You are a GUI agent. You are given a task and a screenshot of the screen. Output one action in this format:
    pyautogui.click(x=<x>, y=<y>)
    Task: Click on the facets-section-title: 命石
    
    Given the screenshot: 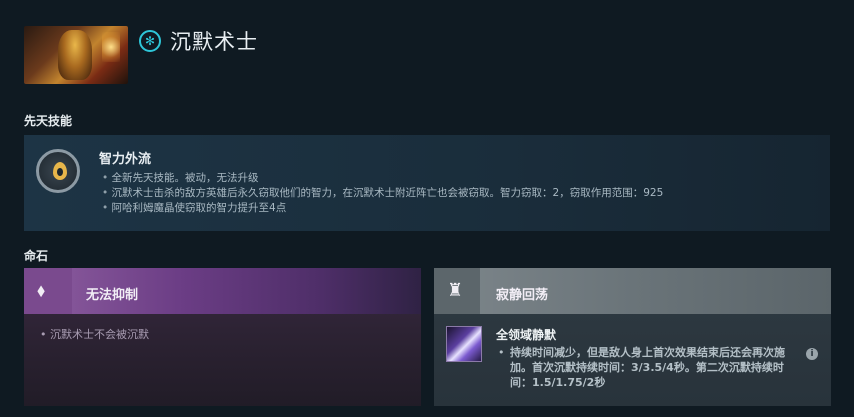 What is the action you would take?
    pyautogui.click(x=36, y=256)
    